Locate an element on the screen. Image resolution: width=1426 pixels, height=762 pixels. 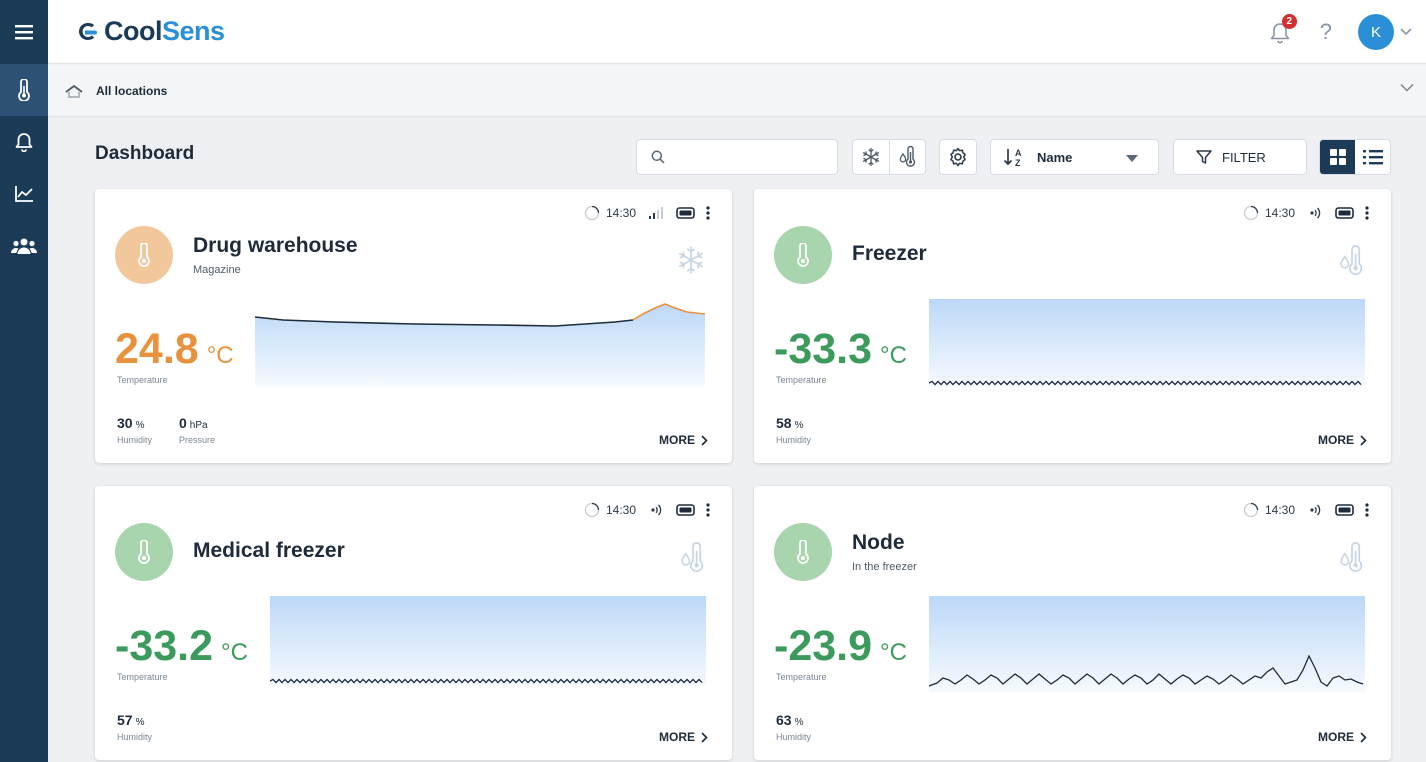
search-input is located at coordinates (753, 157).